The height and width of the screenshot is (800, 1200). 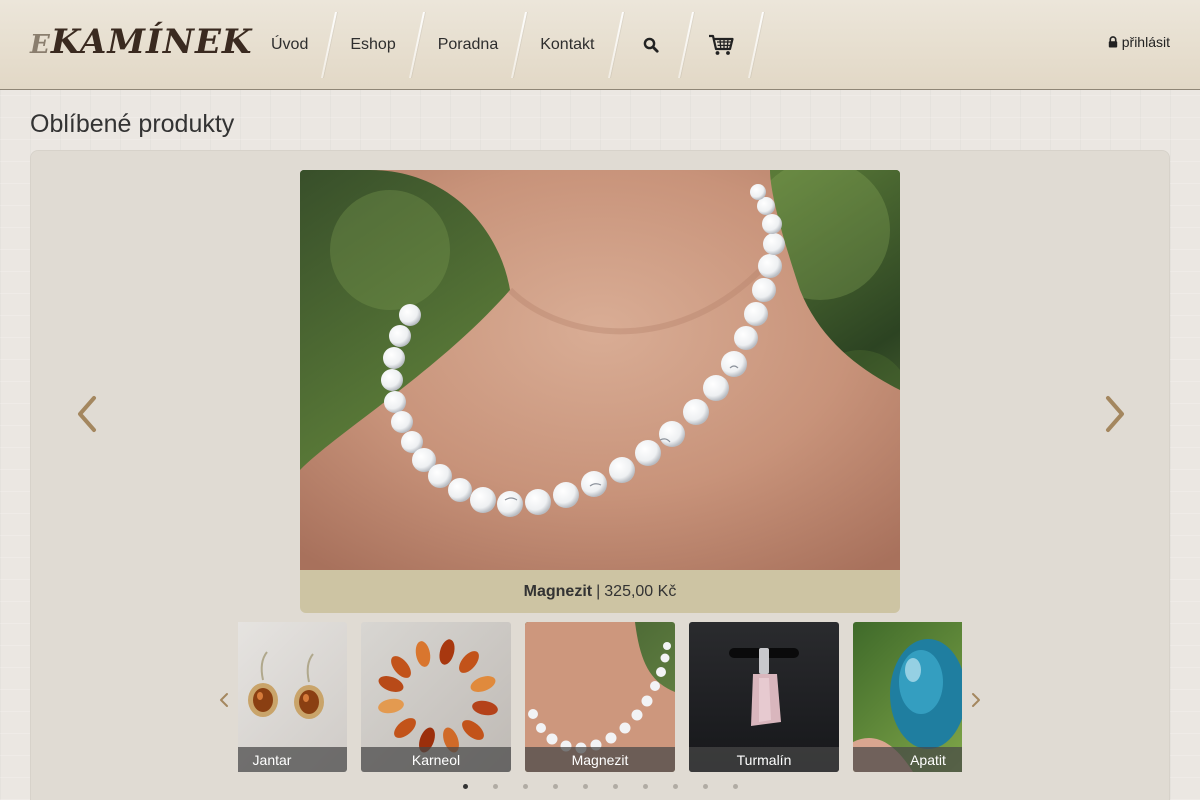 I want to click on nav-item-uvod: Úvod, so click(x=289, y=45).